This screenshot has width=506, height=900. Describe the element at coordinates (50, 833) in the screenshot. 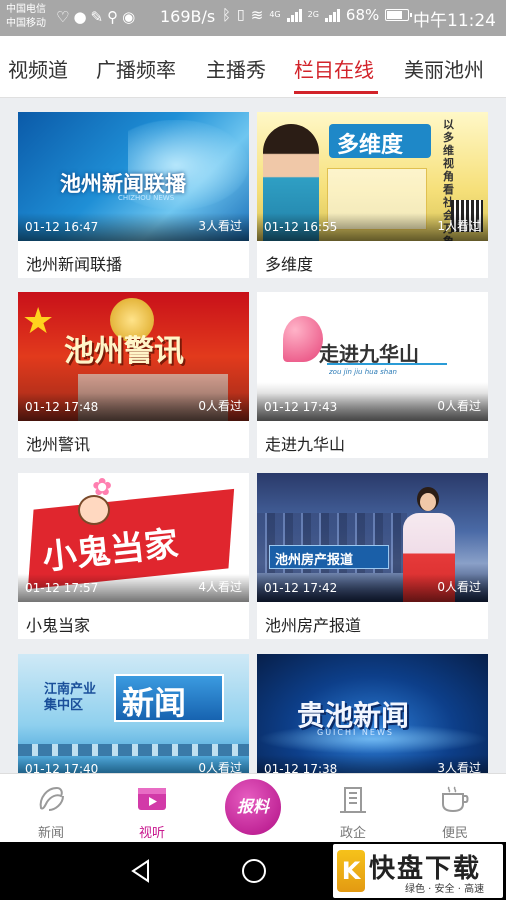

I see `nav-label: 新闻` at that location.